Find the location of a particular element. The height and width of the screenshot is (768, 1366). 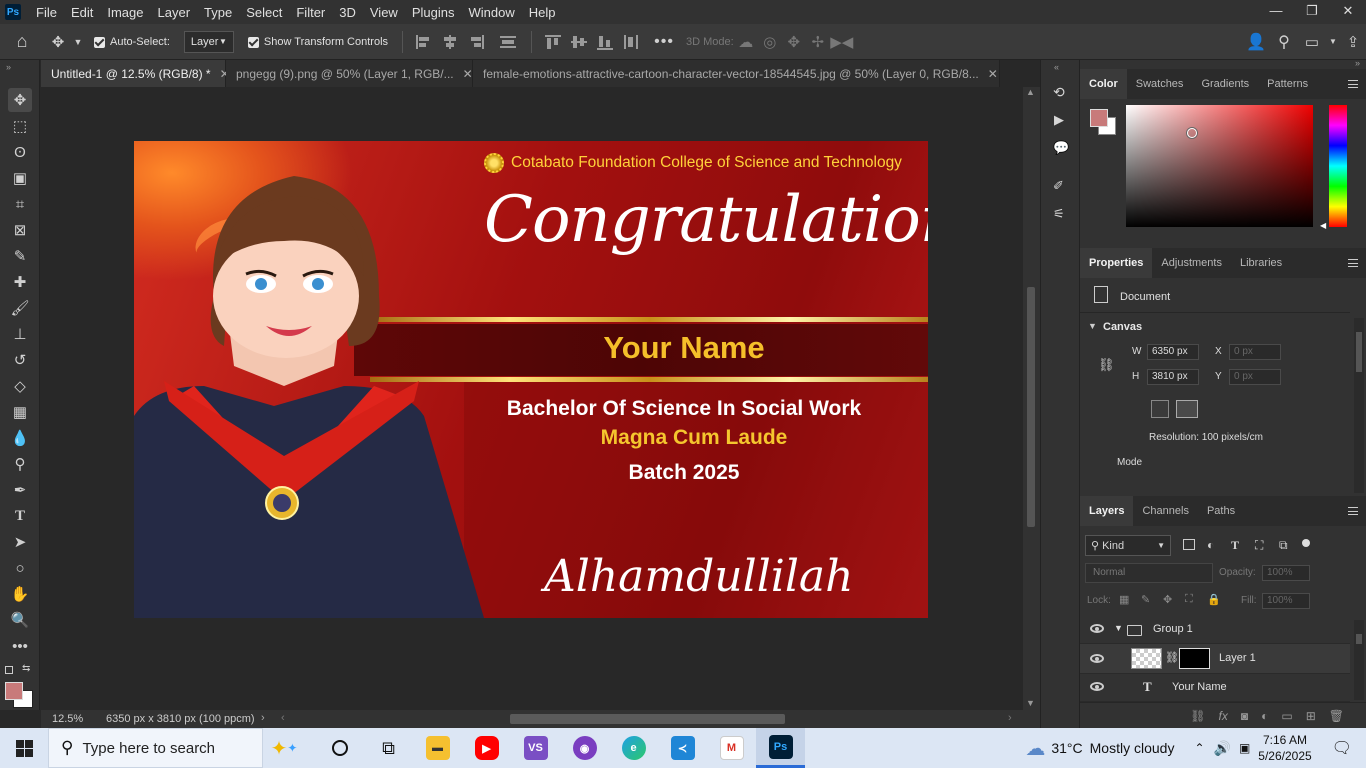

new-layer-icon: ⊞ is located at coordinates (1311, 716).